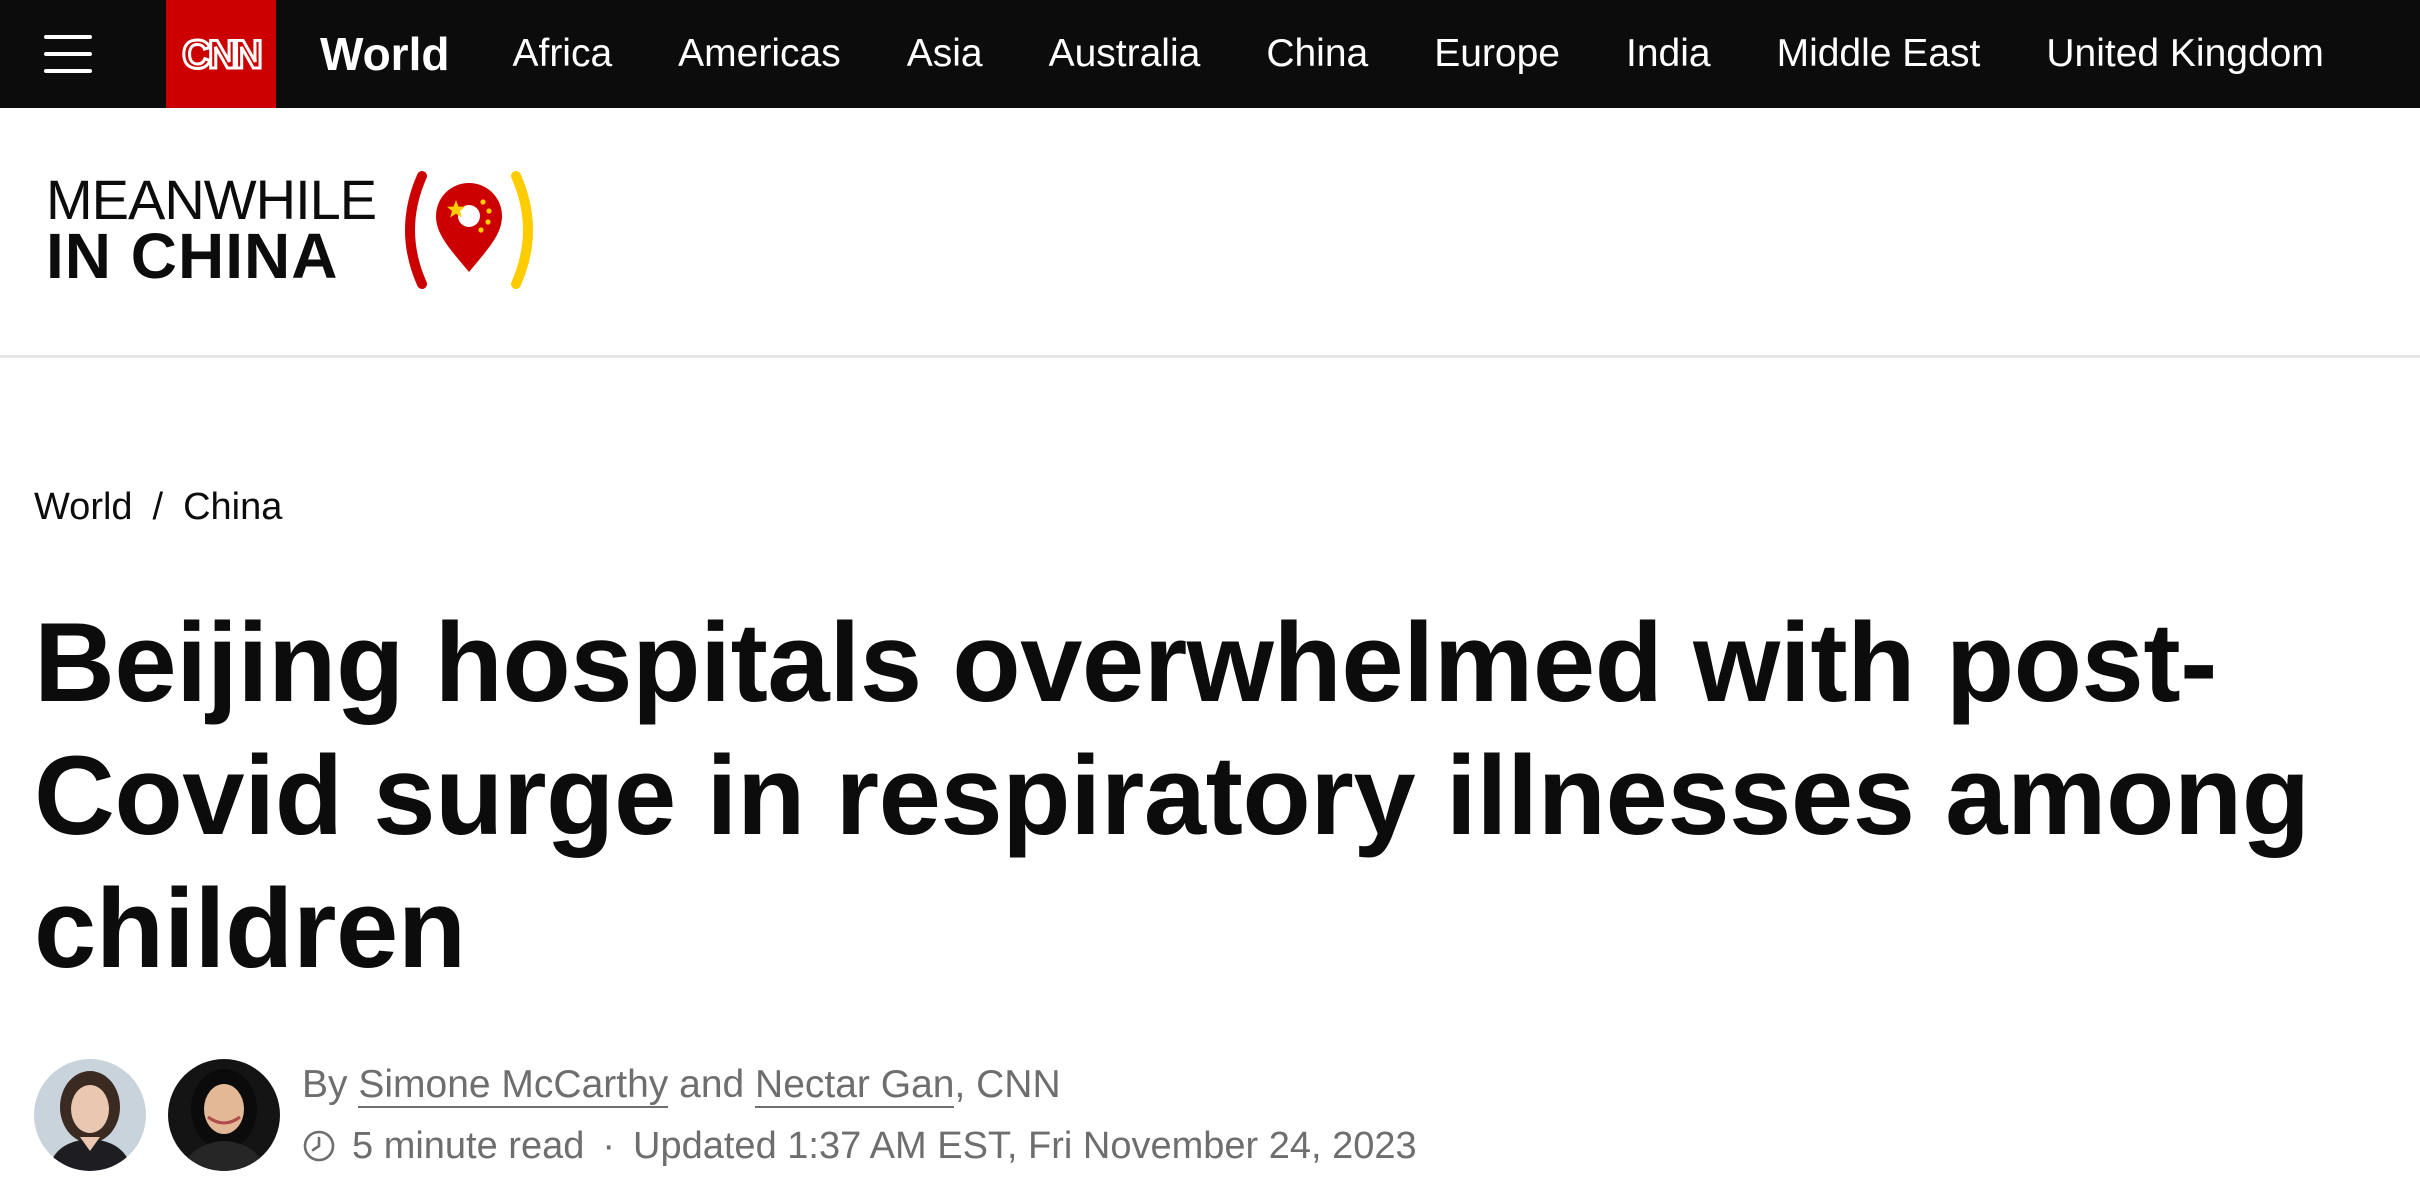 Image resolution: width=2420 pixels, height=1198 pixels. I want to click on byline-authors: By Simone McCarthy and Nectar Gan, CNN, so click(859, 1085).